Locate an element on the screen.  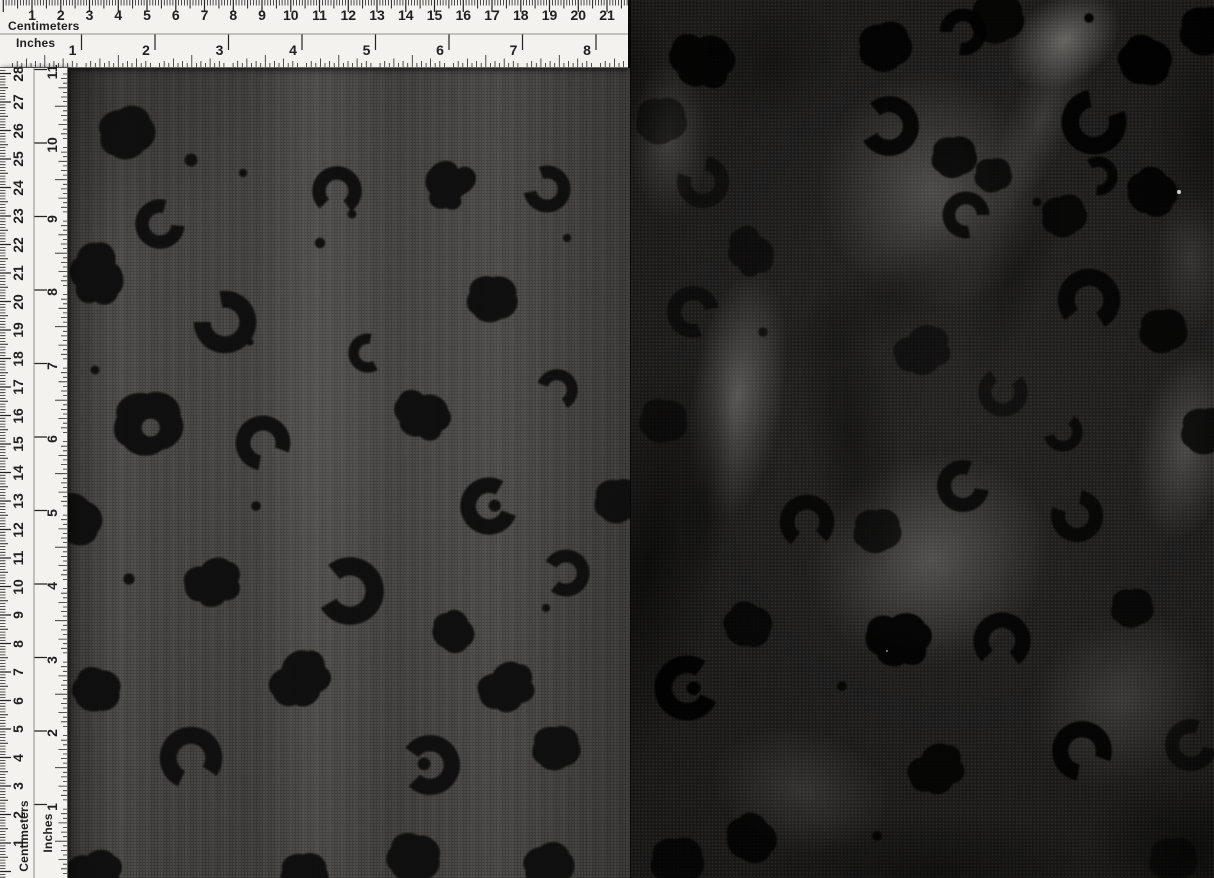
cm-number: 3 is located at coordinates (89, 15).